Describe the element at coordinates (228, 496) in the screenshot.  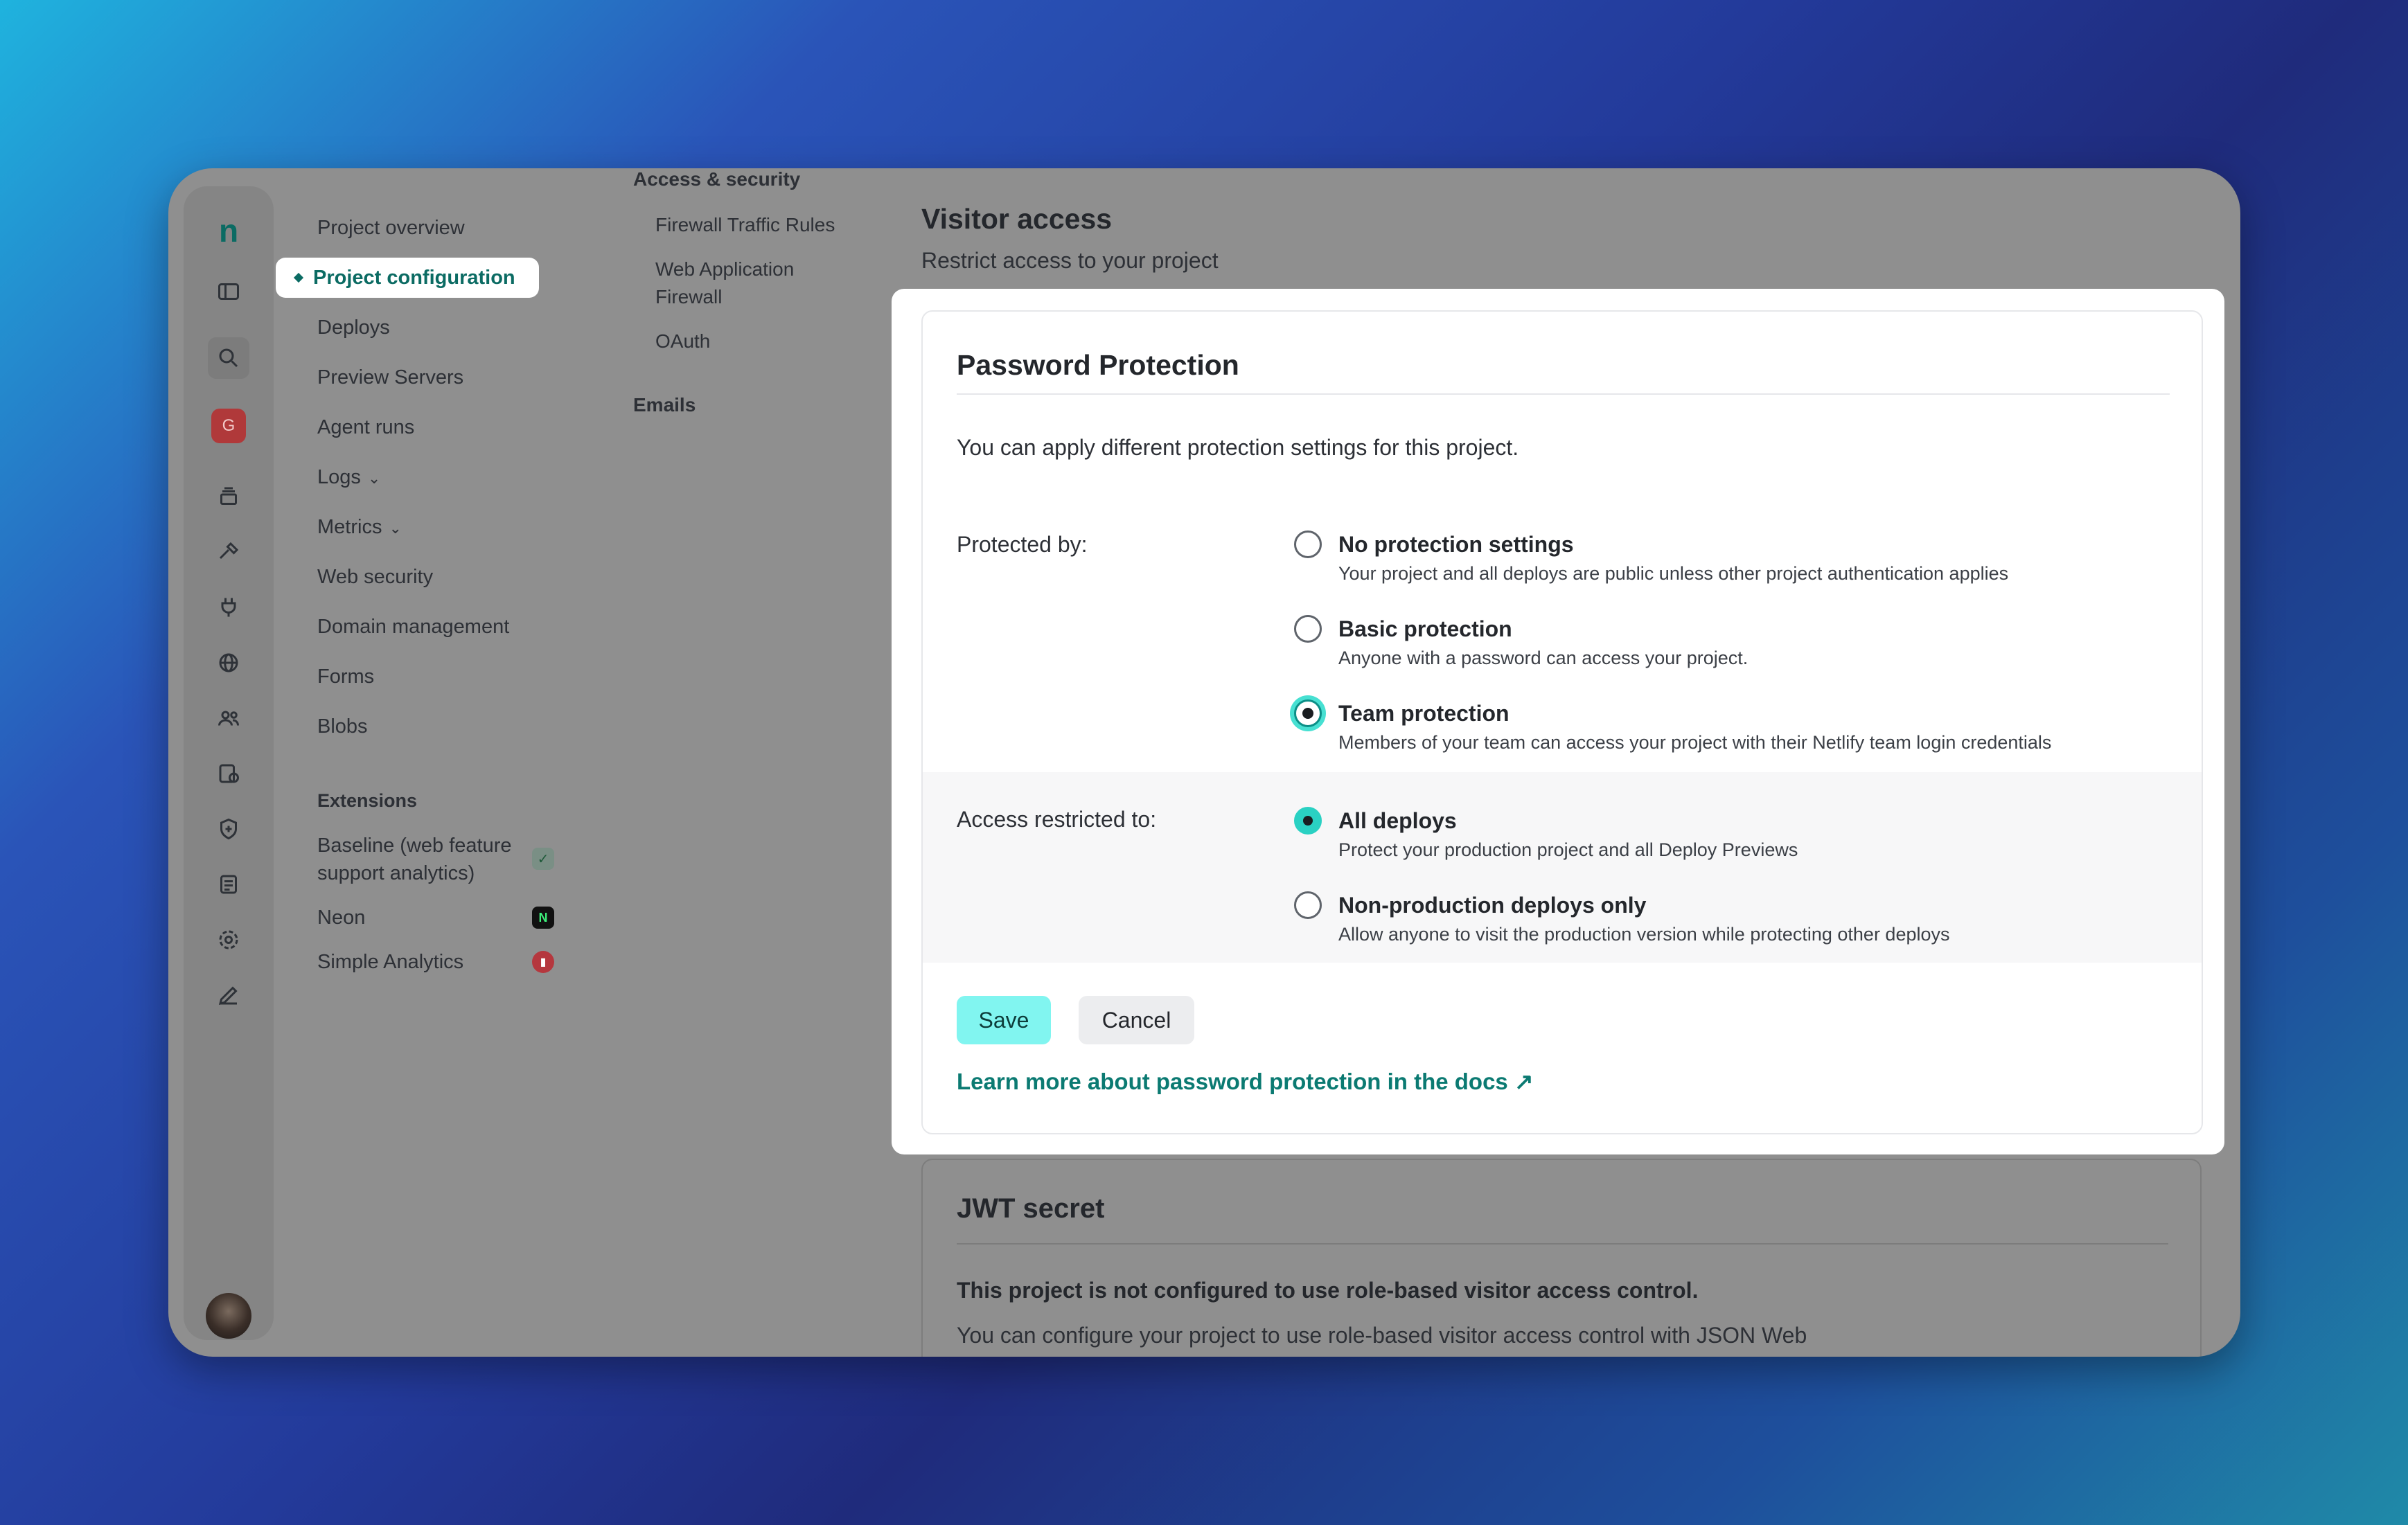
I see `layers-icon` at that location.